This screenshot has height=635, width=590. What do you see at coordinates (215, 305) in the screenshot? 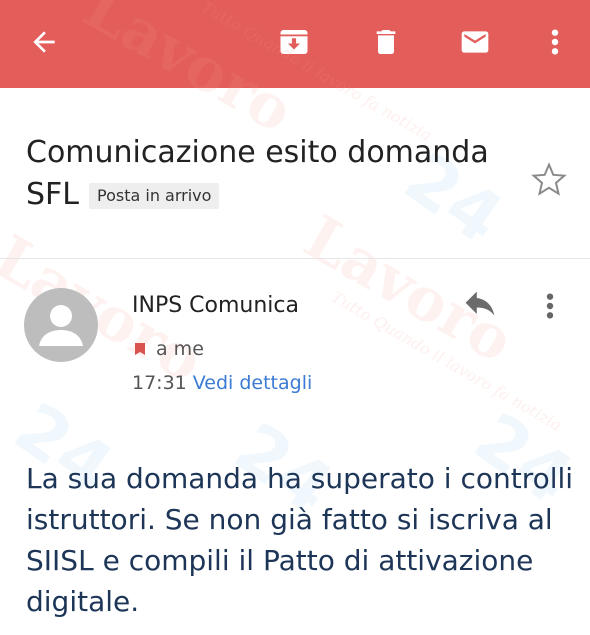
I see `sender-name: INPS Comunica` at bounding box center [215, 305].